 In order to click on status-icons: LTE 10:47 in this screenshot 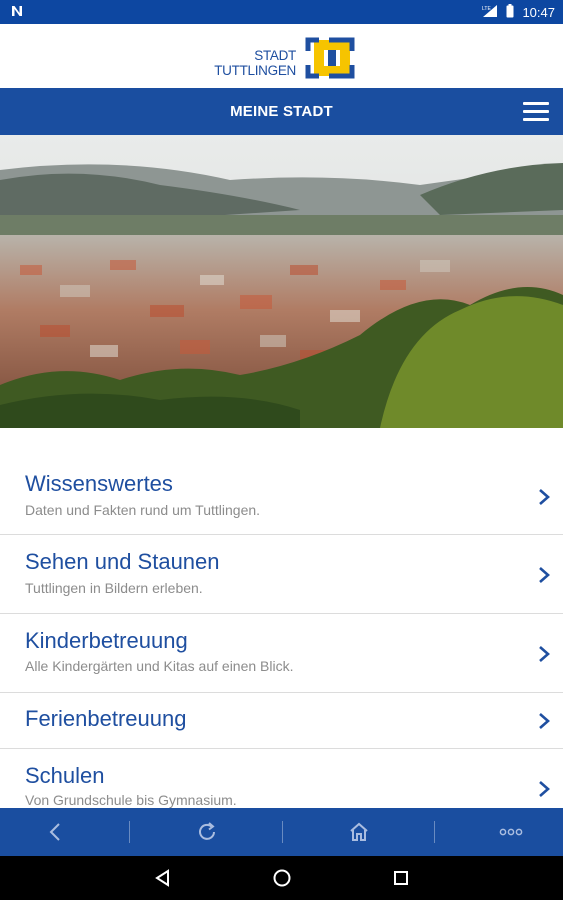, I will do `click(518, 12)`.